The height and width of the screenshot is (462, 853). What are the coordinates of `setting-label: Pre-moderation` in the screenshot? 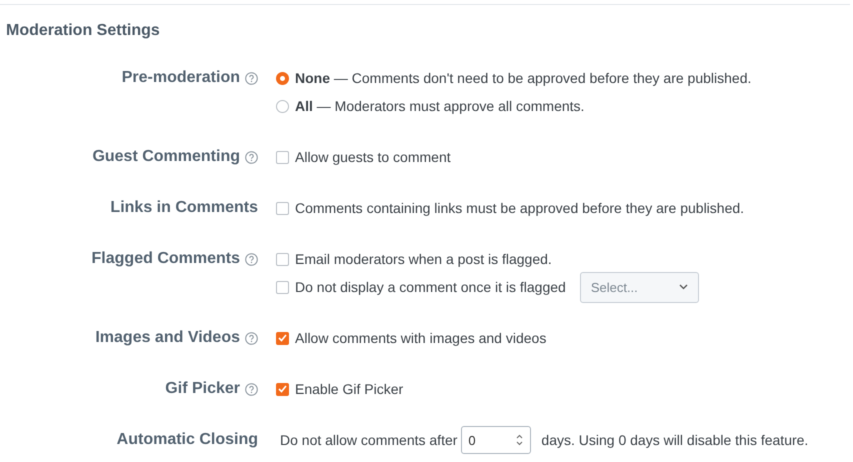 It's located at (181, 78).